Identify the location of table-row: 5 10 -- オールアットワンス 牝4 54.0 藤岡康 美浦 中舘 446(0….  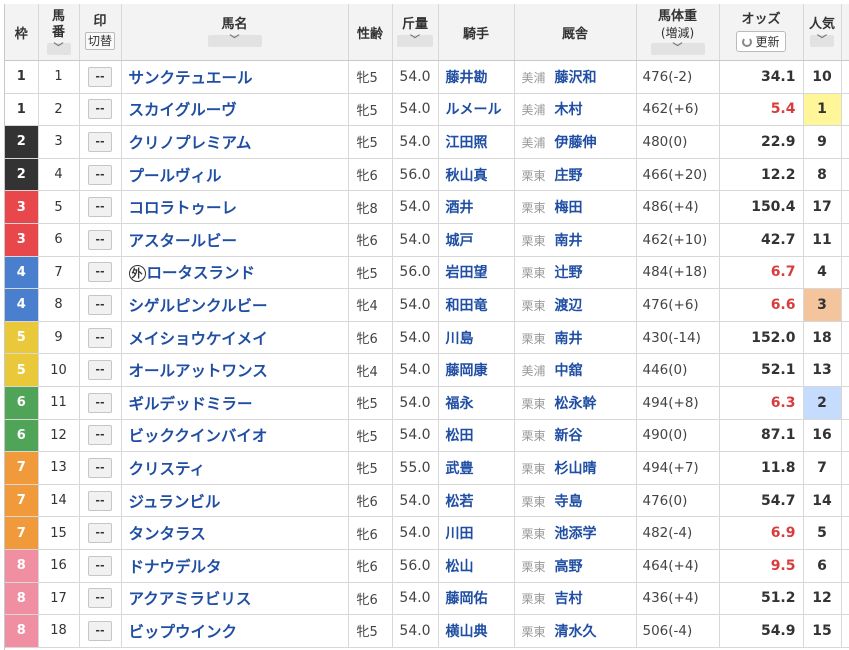
(427, 370).